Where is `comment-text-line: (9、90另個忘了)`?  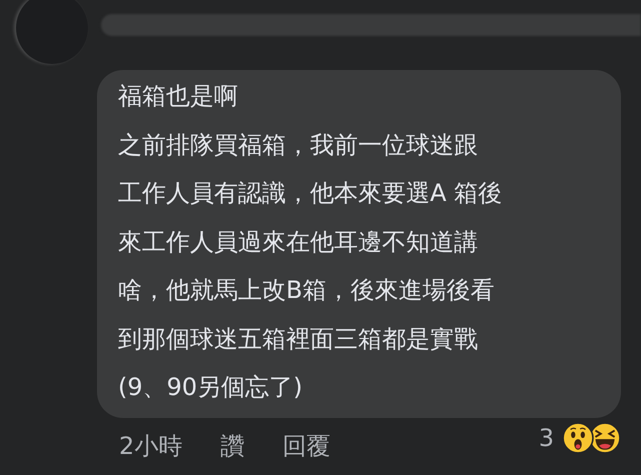 comment-text-line: (9、90另個忘了) is located at coordinates (211, 387).